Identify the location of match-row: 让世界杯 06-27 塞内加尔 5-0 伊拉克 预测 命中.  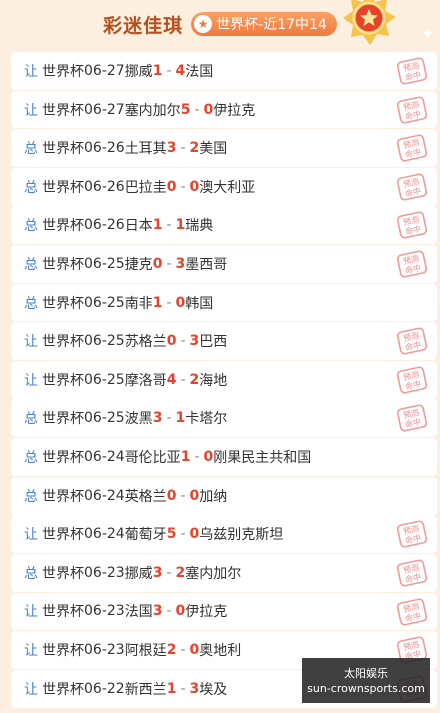
(224, 109).